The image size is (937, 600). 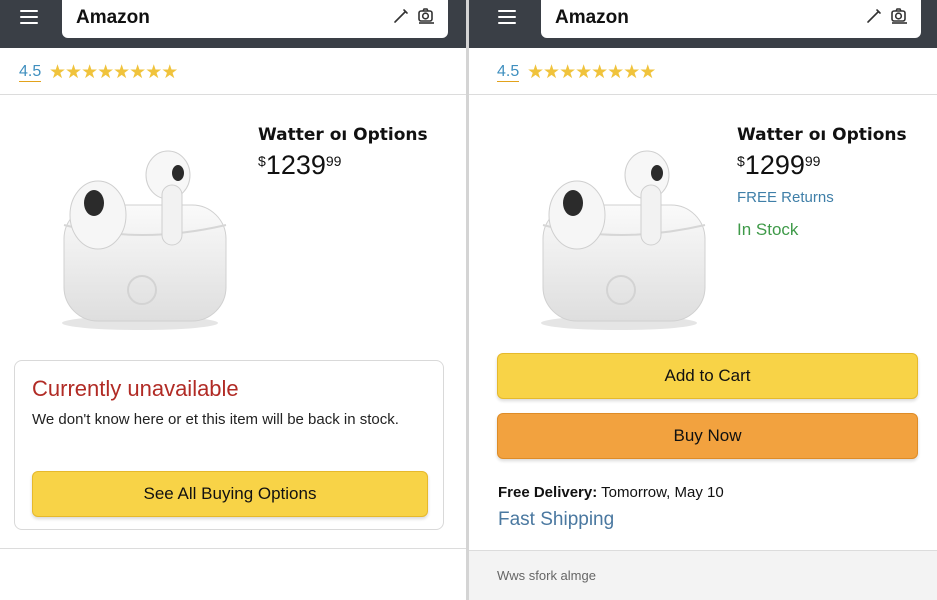 I want to click on footer-text: Wws sfork almge, so click(x=546, y=575).